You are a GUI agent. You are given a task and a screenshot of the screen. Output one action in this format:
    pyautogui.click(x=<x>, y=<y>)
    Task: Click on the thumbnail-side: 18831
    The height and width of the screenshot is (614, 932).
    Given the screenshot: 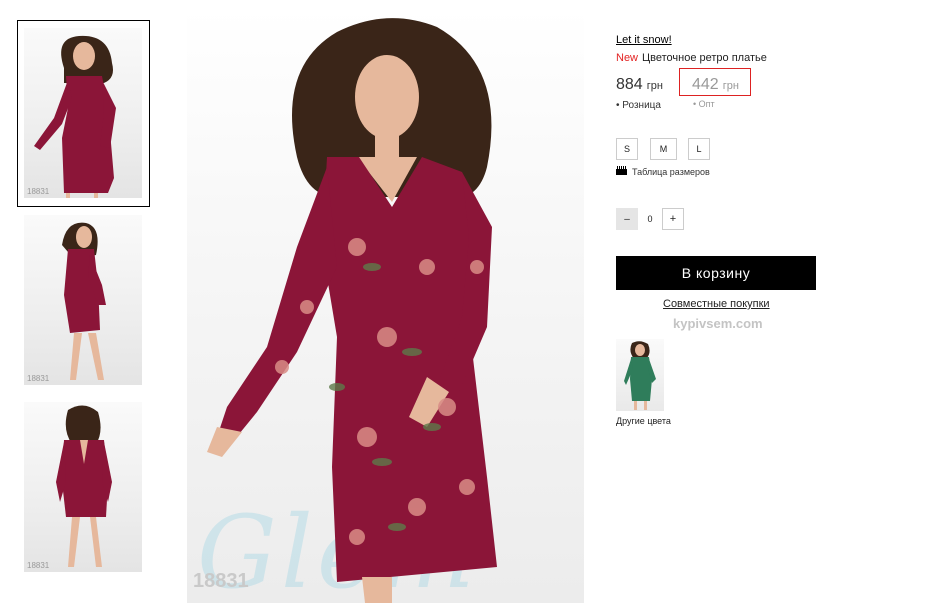 What is the action you would take?
    pyautogui.click(x=83, y=300)
    